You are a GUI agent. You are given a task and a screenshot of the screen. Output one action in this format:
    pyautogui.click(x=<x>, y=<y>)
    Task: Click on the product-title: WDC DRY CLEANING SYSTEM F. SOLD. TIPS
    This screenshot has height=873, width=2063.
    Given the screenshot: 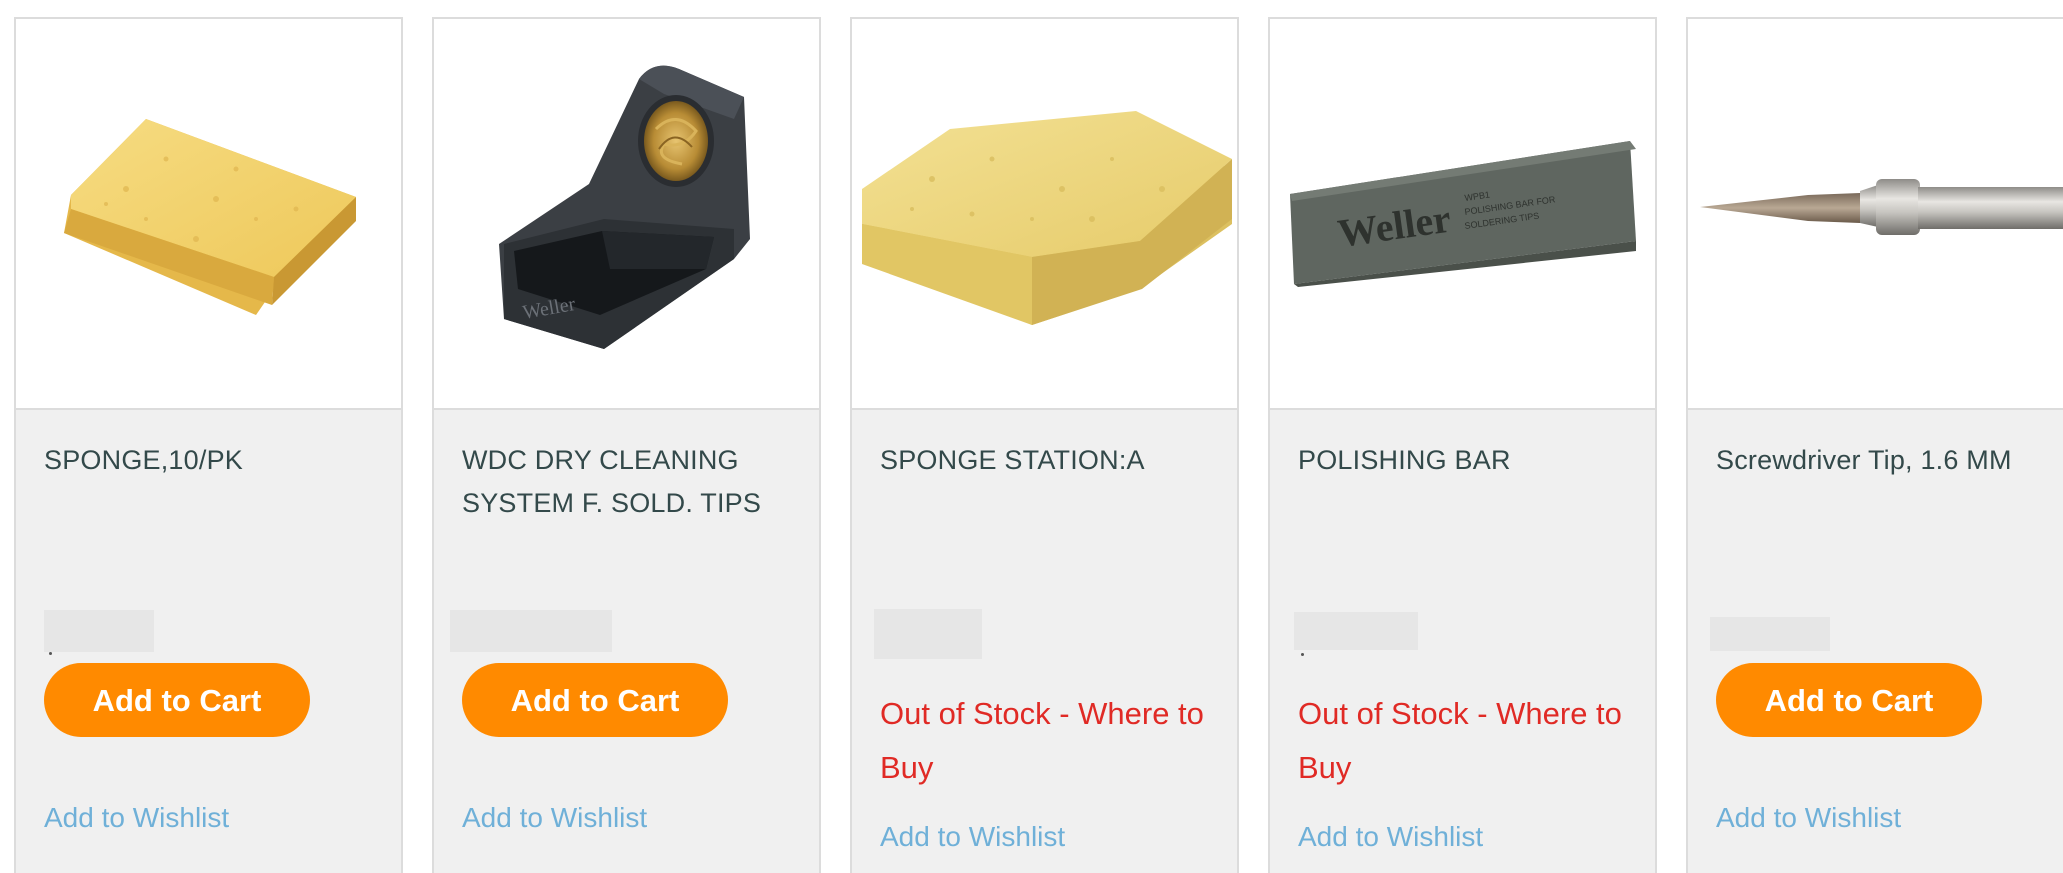 What is the action you would take?
    pyautogui.click(x=632, y=482)
    